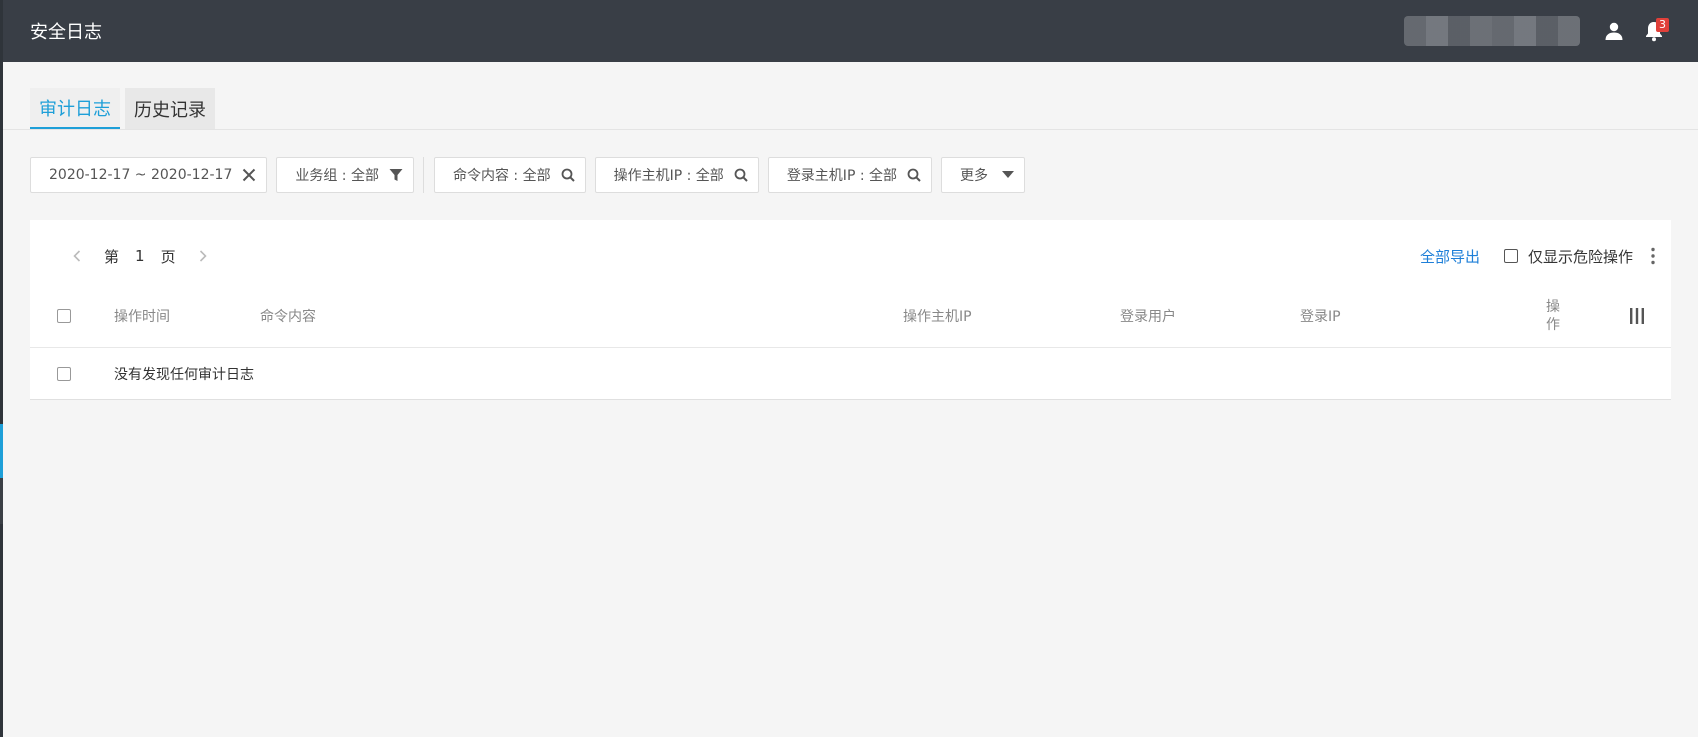  What do you see at coordinates (1008, 174) in the screenshot?
I see `caret-down-icon` at bounding box center [1008, 174].